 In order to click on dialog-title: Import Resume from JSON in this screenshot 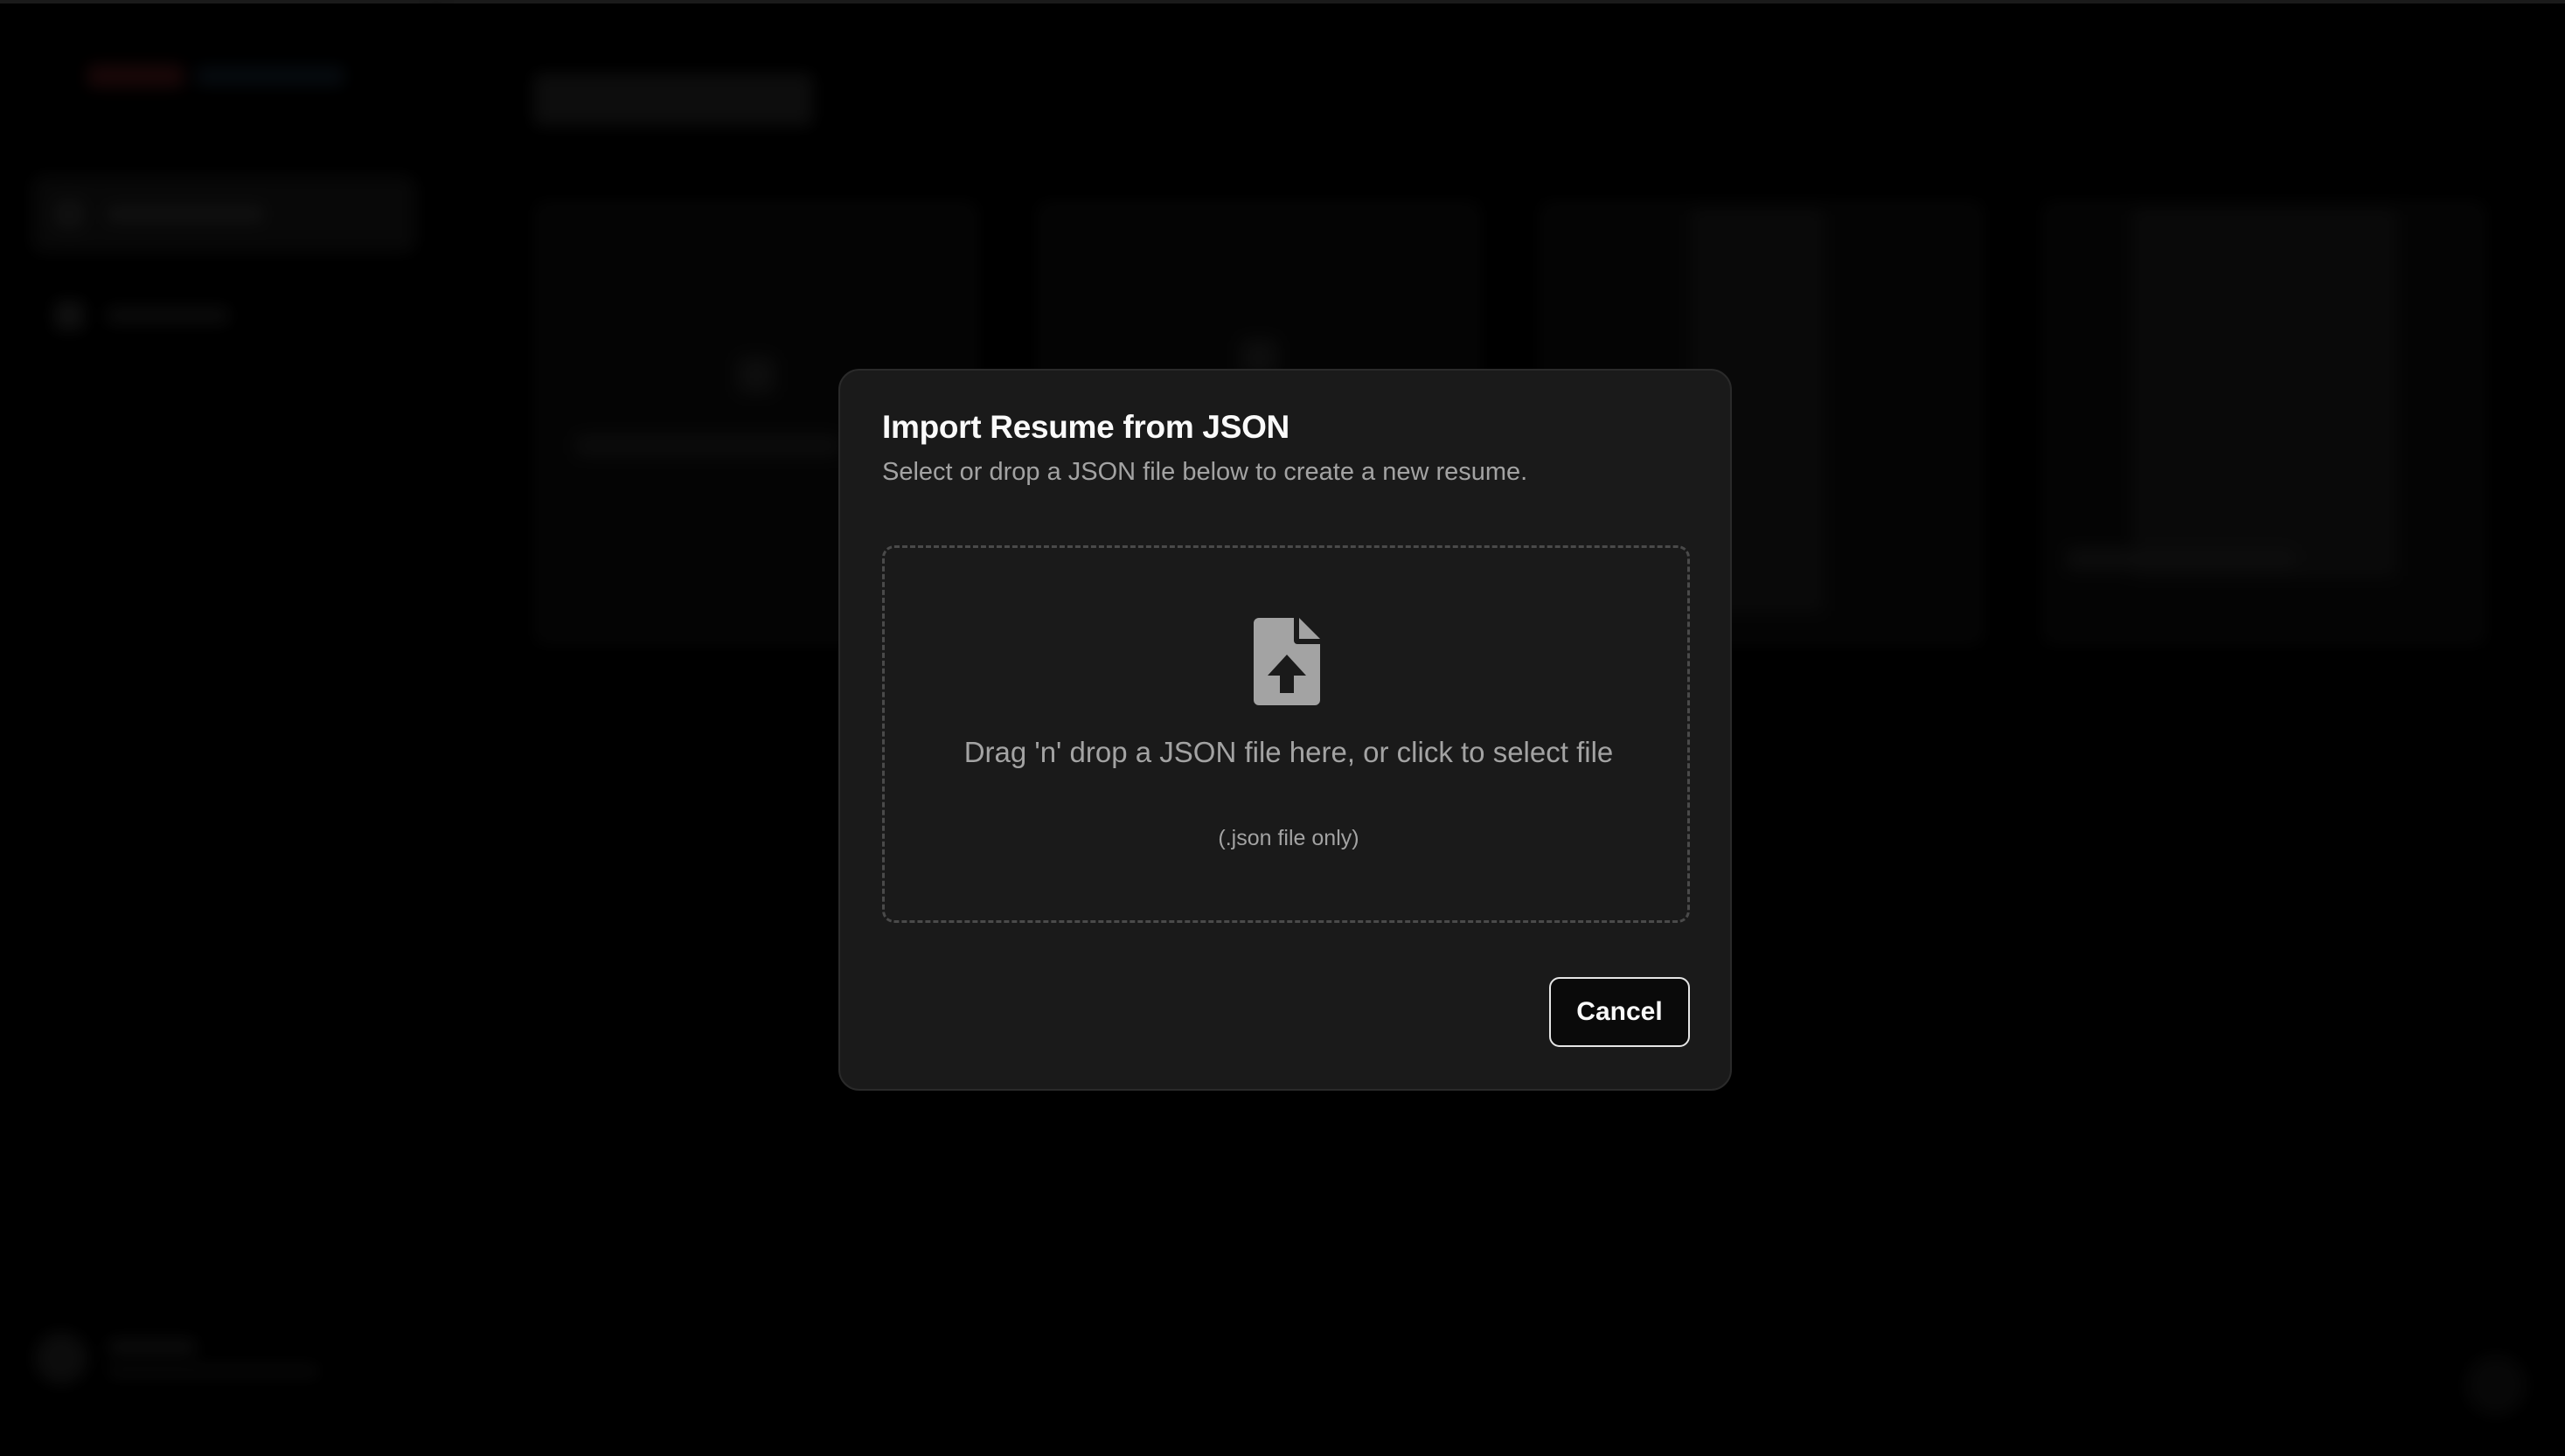, I will do `click(1085, 427)`.